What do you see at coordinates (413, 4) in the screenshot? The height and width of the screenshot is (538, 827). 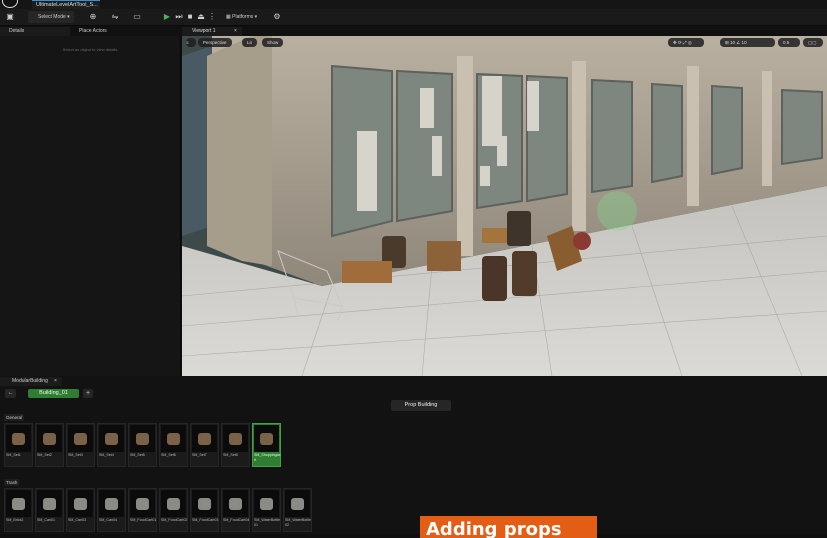 I see `title-bar` at bounding box center [413, 4].